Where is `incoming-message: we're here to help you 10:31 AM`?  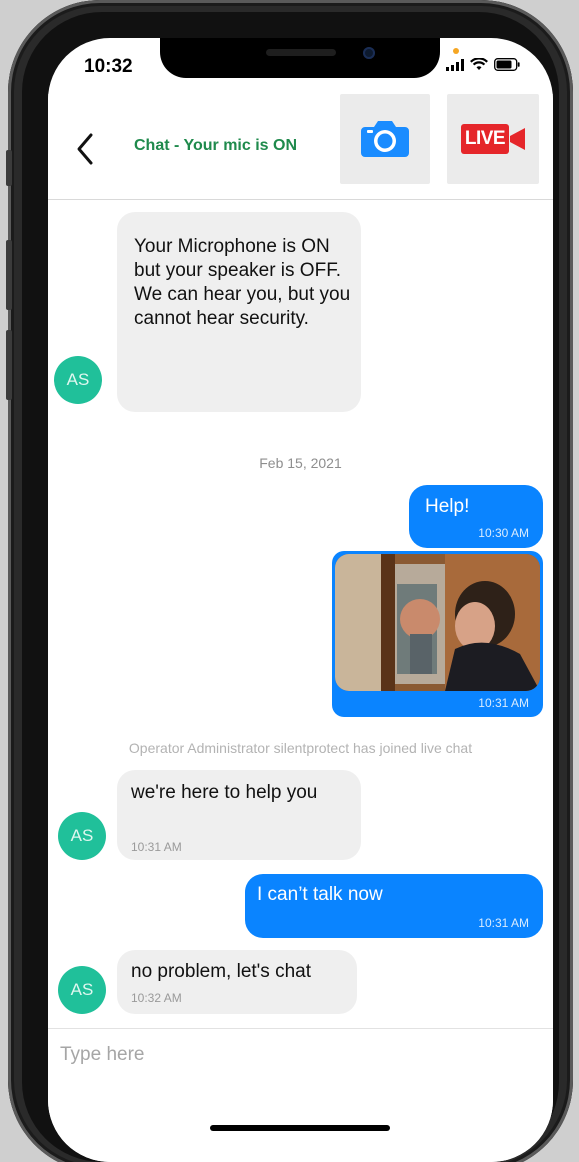
incoming-message: we're here to help you 10:31 AM is located at coordinates (239, 815).